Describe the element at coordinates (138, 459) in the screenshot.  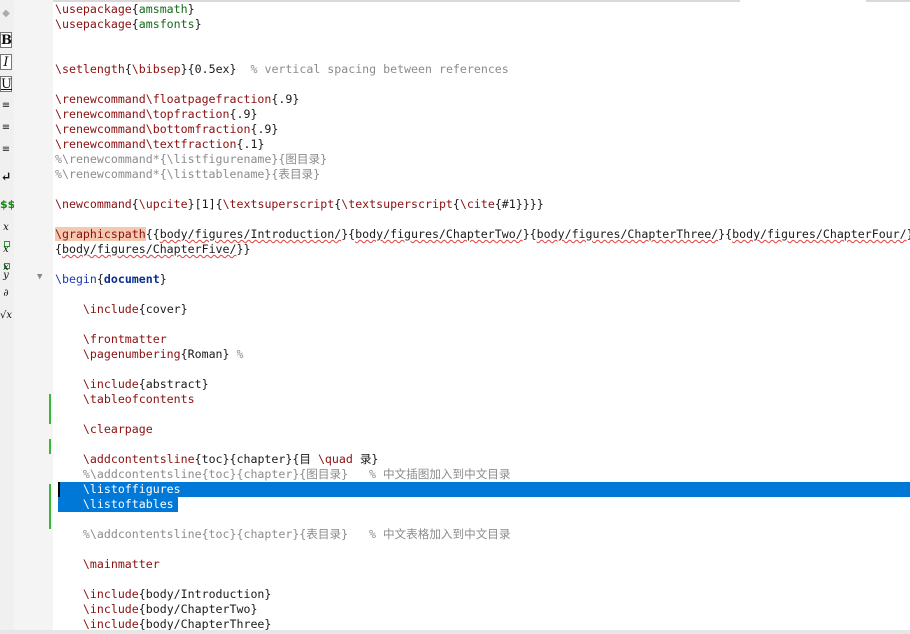
I see `latex-command: \addcontentsline` at that location.